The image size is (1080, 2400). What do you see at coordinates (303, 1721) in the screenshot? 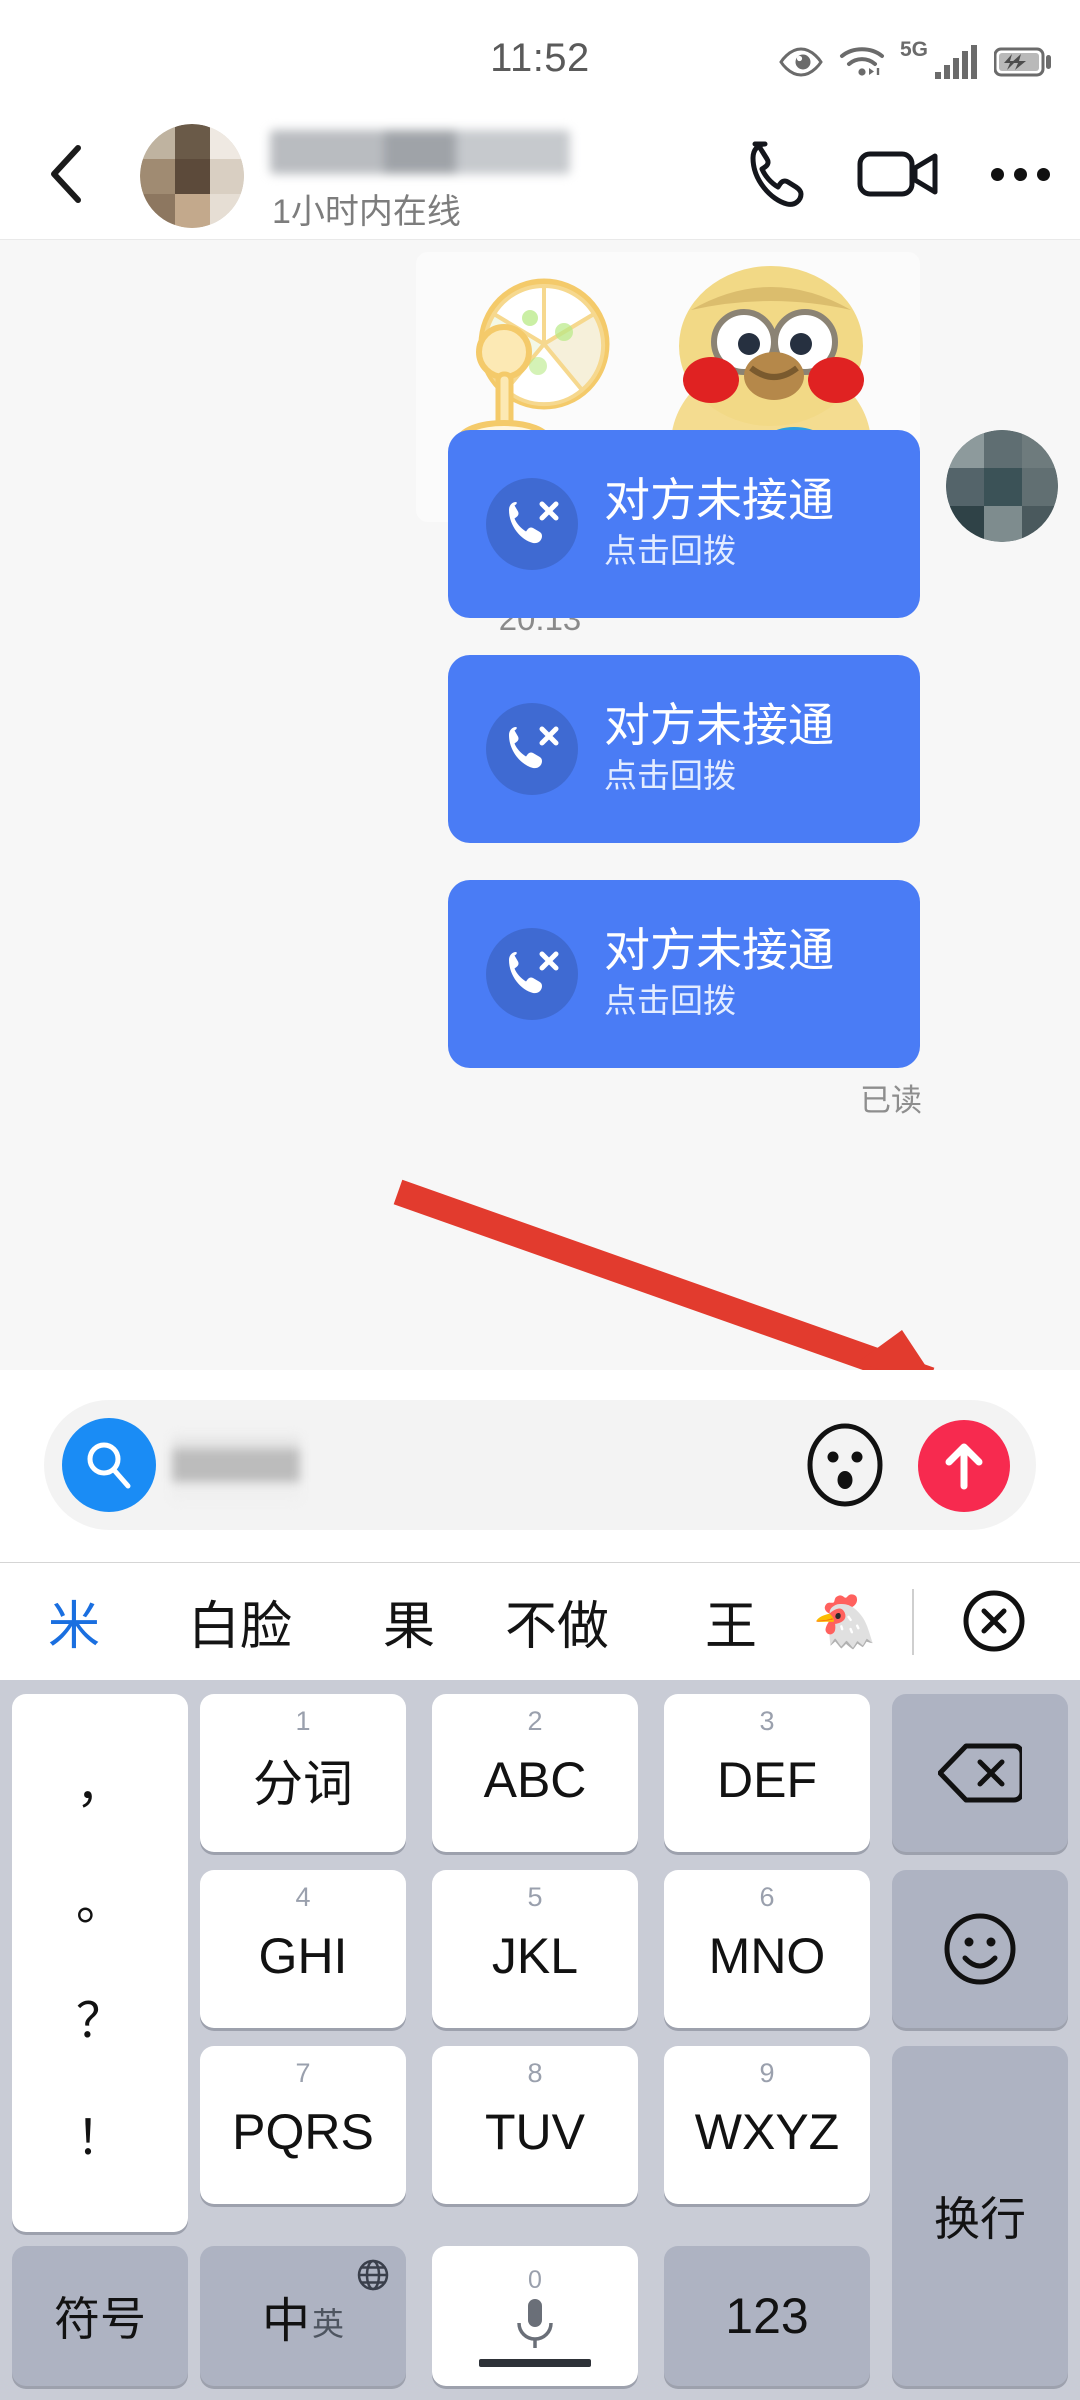
I see `key-digit-label: 1` at bounding box center [303, 1721].